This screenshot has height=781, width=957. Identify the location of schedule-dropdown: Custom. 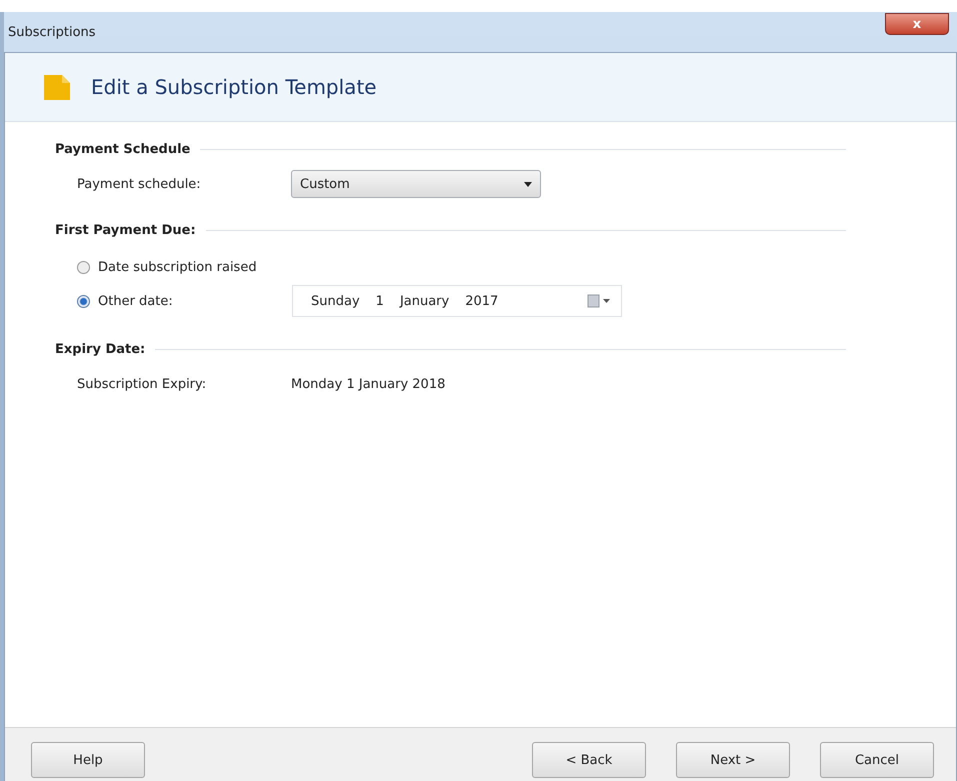
(416, 184).